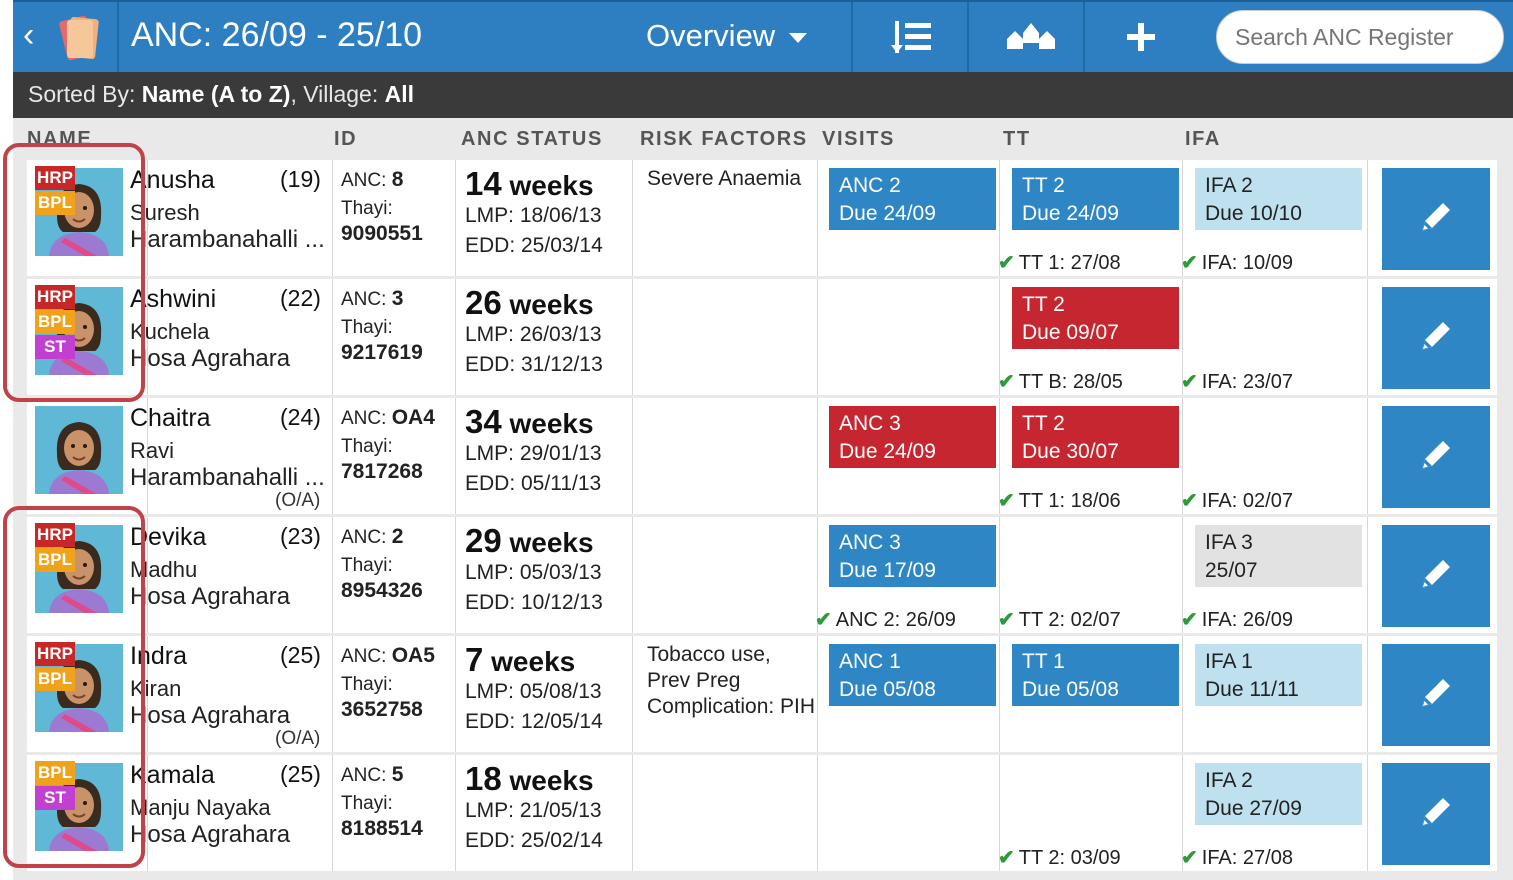 The width and height of the screenshot is (1513, 880). What do you see at coordinates (912, 556) in the screenshot?
I see `visit-due-box: ANC 3 Due 17/09` at bounding box center [912, 556].